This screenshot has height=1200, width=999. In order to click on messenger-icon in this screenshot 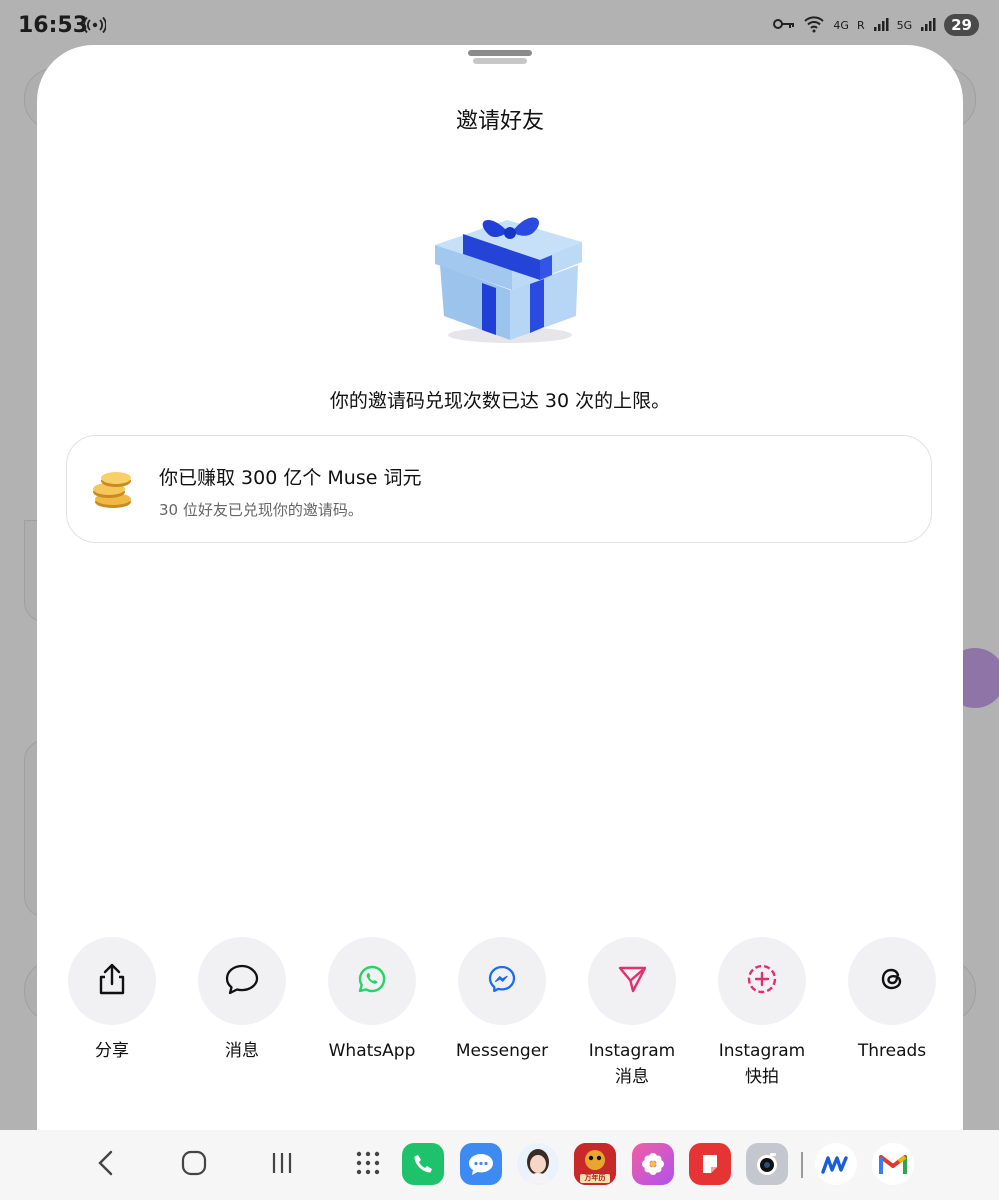, I will do `click(502, 981)`.